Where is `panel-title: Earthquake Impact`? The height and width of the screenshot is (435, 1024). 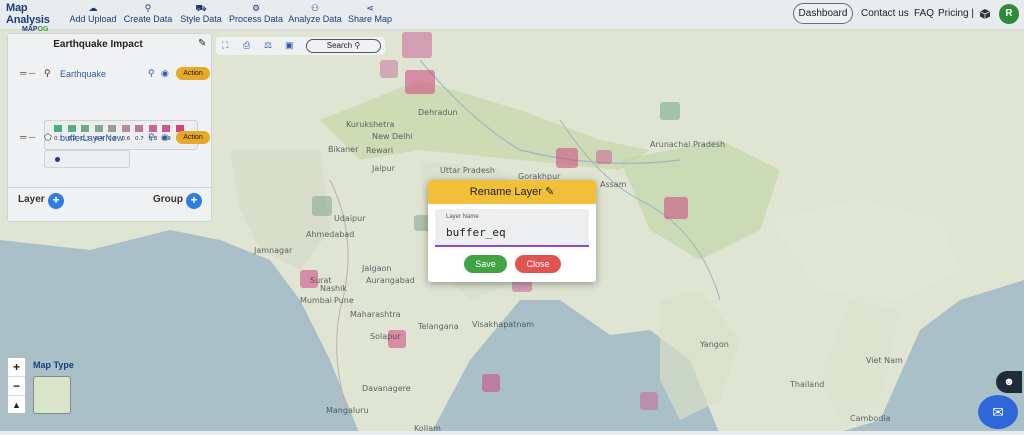
panel-title: Earthquake Impact is located at coordinates (98, 44).